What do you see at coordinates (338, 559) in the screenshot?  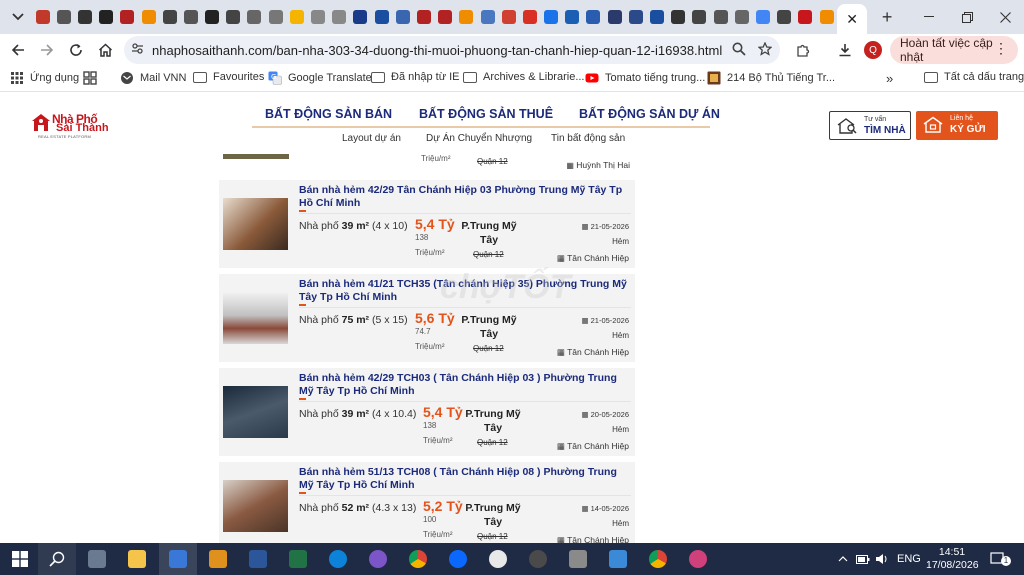 I see `edge-icon` at bounding box center [338, 559].